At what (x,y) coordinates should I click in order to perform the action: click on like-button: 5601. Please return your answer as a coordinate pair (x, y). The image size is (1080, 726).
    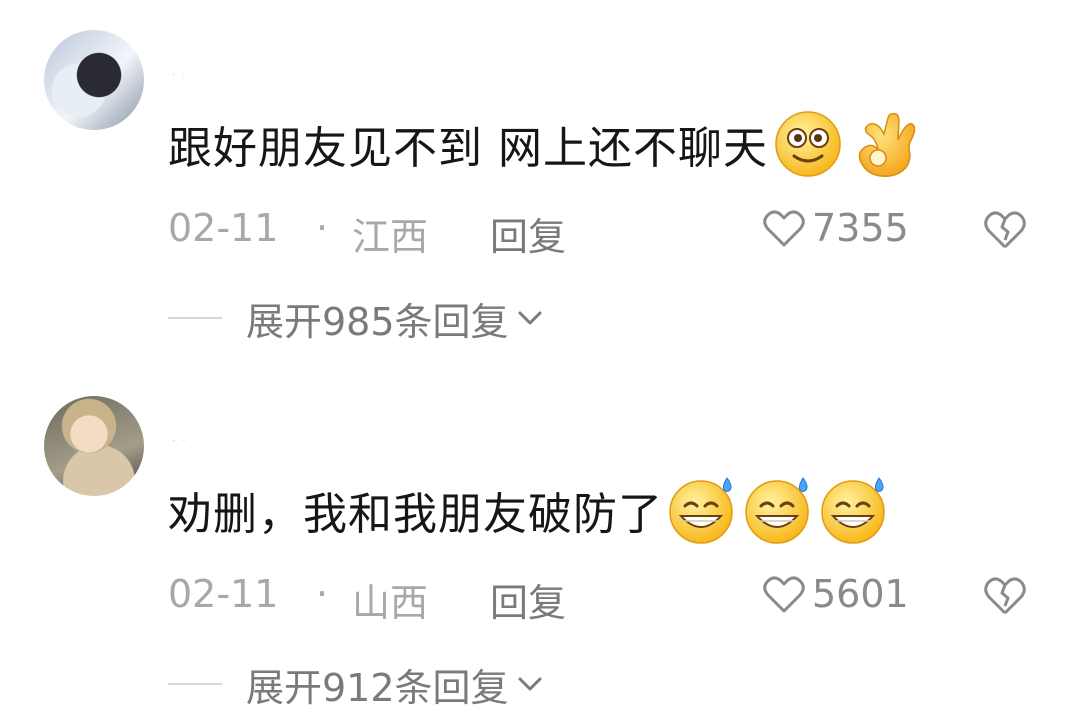
    Looking at the image, I should click on (835, 594).